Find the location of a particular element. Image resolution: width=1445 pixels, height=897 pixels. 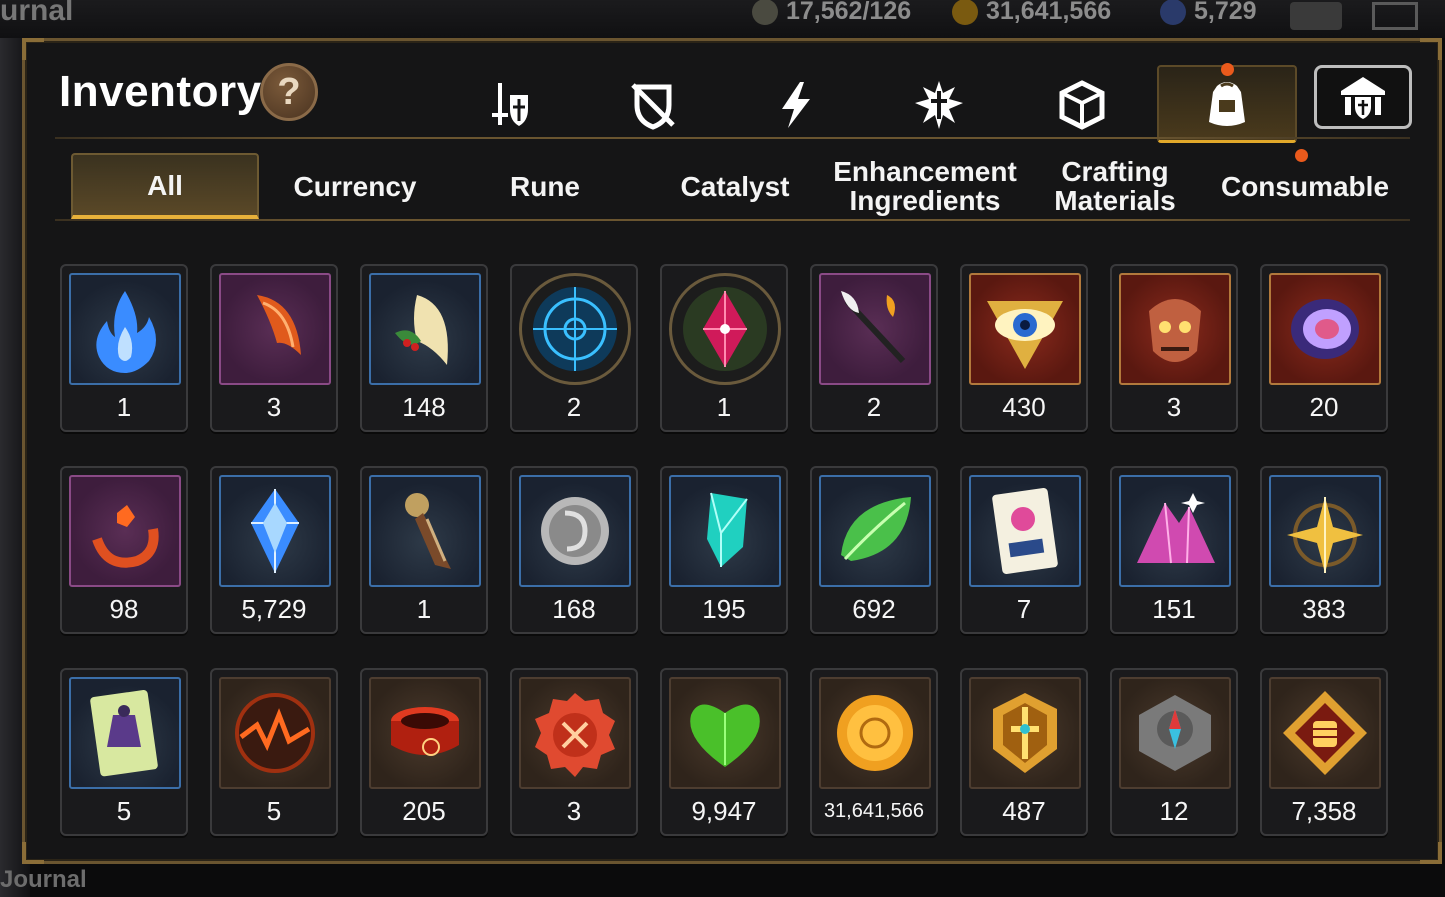

inventory-slot: 205 is located at coordinates (424, 752).